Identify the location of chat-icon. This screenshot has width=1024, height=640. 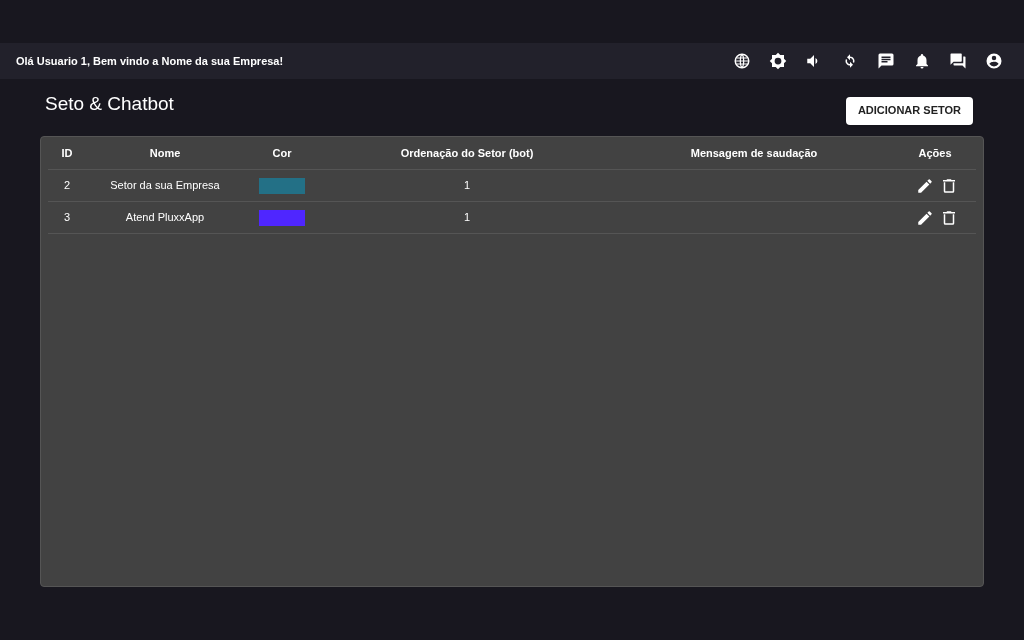
(958, 61).